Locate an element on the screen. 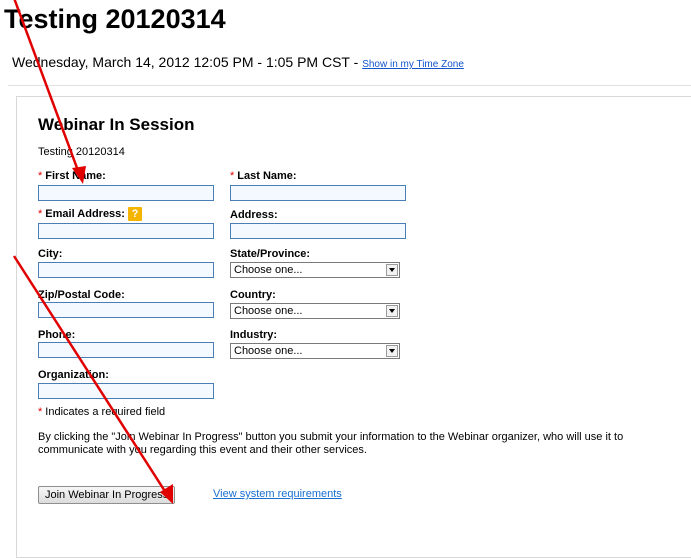 This screenshot has height=558, width=691. country-label: Country: is located at coordinates (253, 295).